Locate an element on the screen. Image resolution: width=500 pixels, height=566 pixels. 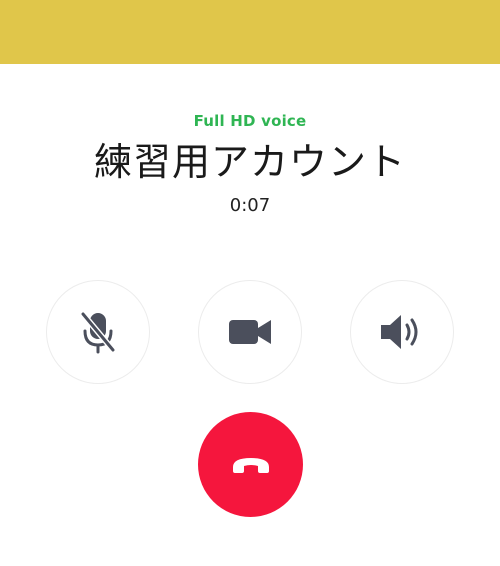
video-button is located at coordinates (250, 332).